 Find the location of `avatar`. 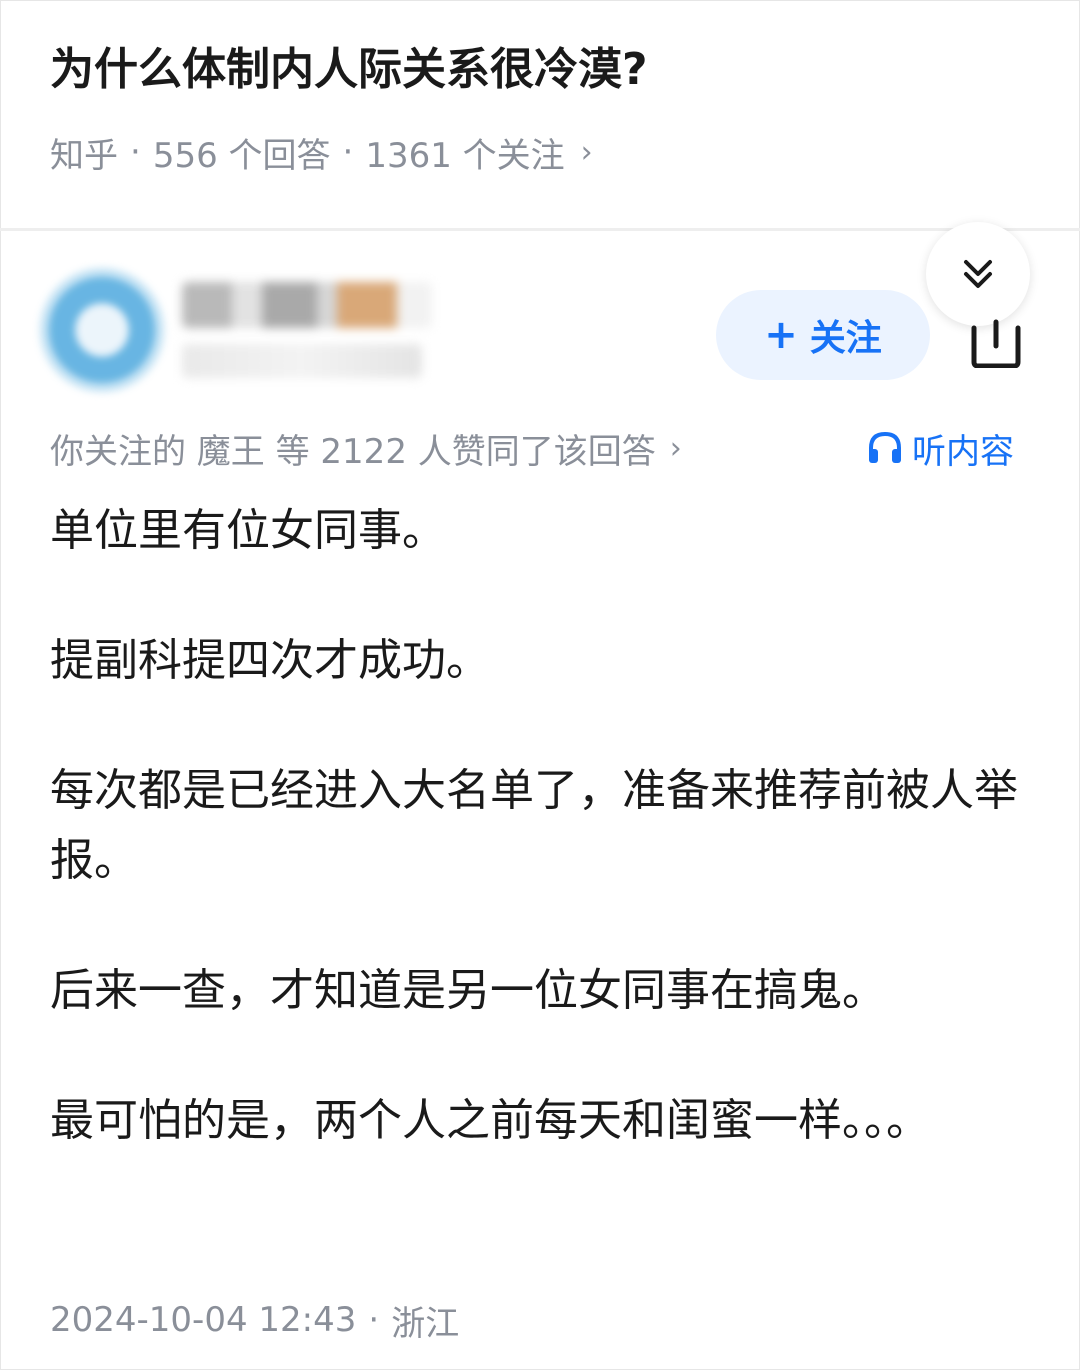

avatar is located at coordinates (102, 330).